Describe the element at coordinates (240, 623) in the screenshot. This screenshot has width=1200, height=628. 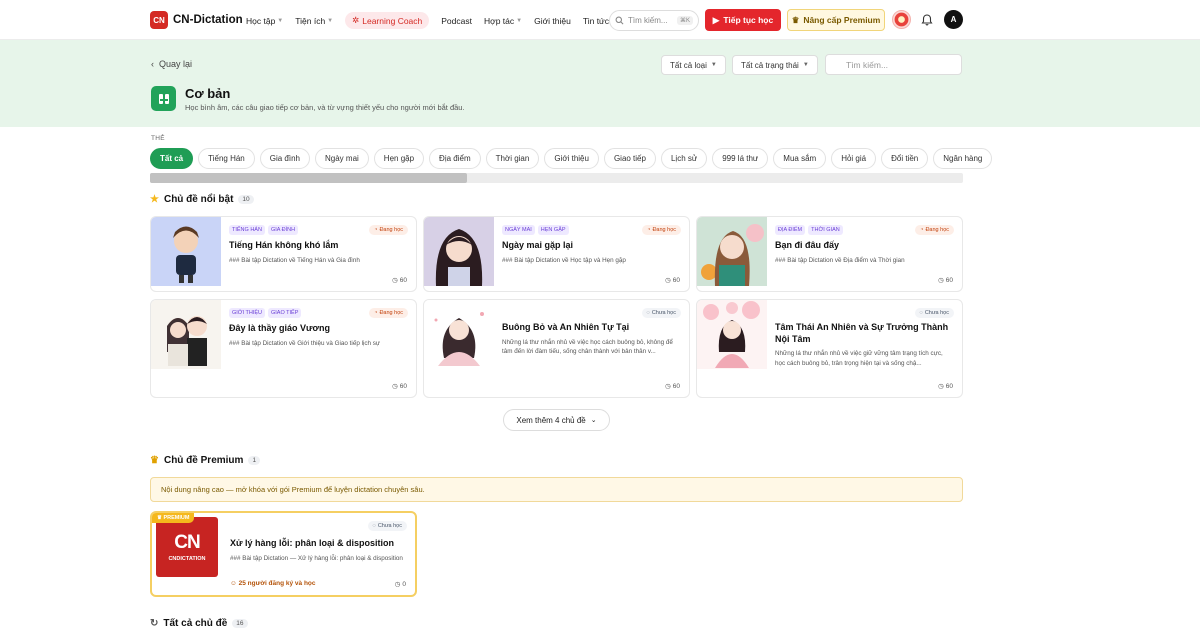
I see `all-topics-count: 16` at that location.